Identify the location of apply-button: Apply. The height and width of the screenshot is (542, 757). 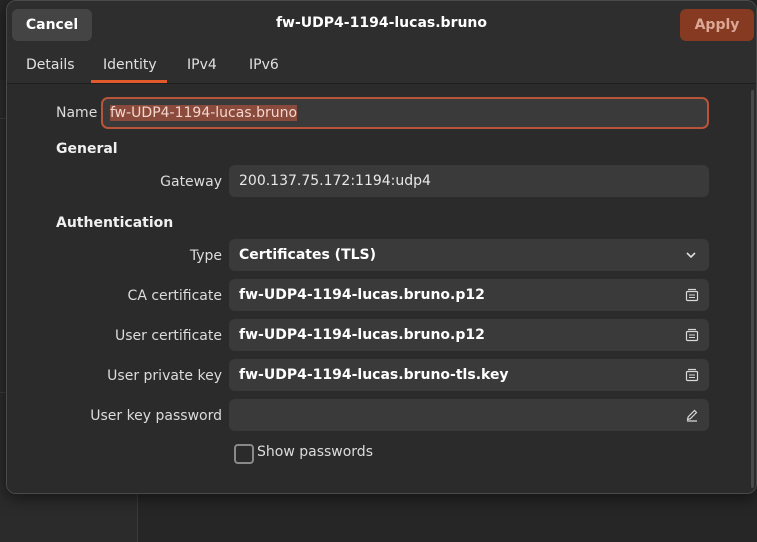
(717, 25).